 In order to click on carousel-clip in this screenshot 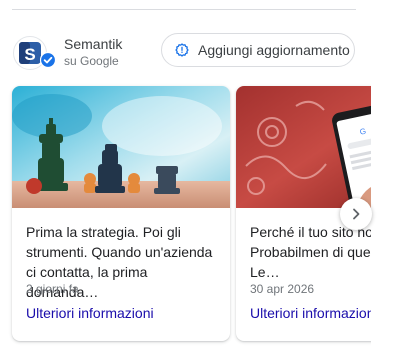, I will do `click(385, 216)`.